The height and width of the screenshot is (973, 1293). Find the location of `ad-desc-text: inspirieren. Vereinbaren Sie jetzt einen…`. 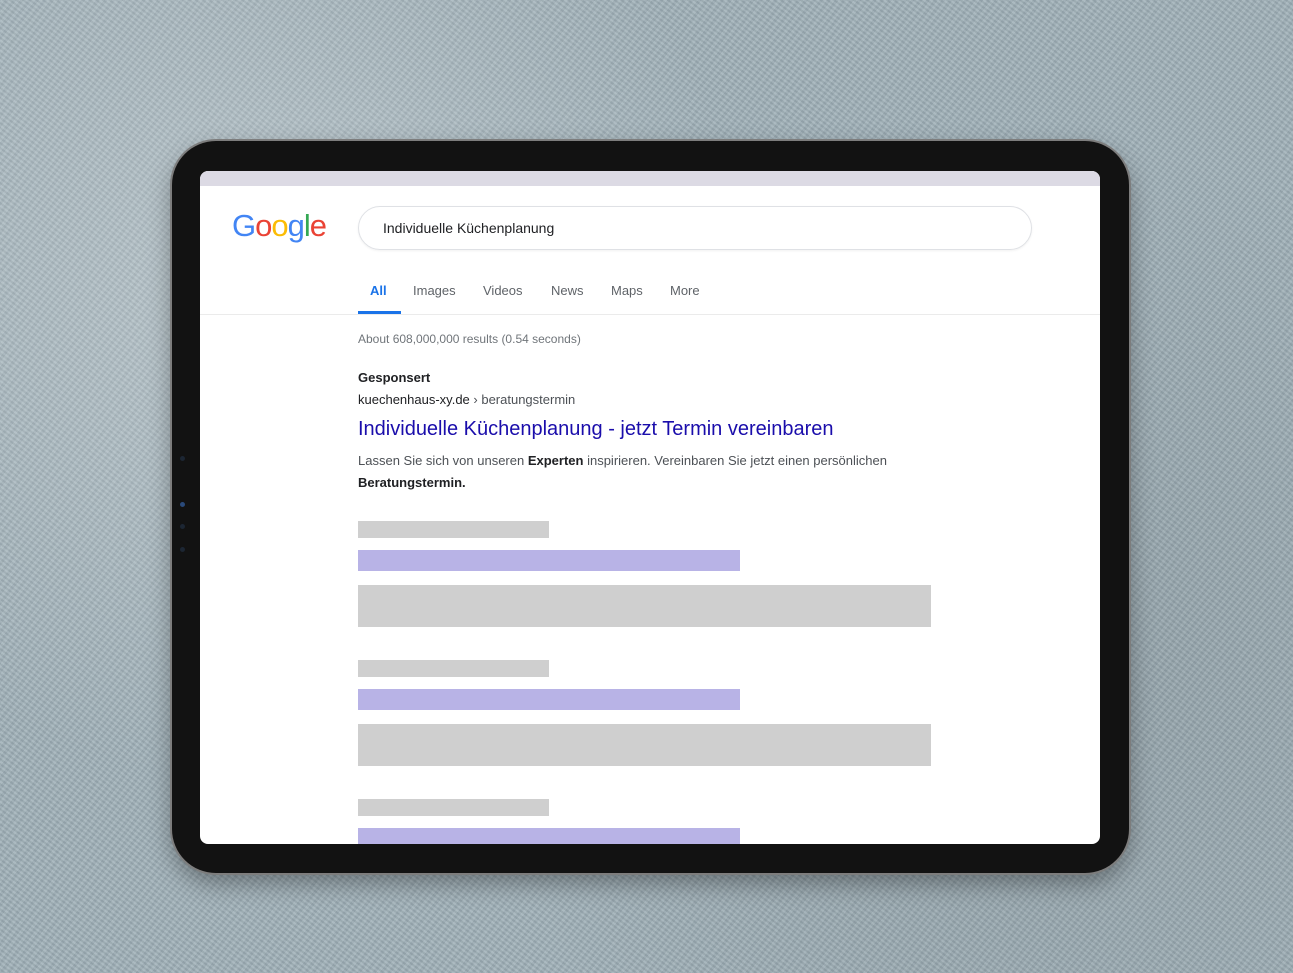

ad-desc-text: inspirieren. Vereinbaren Sie jetzt einen… is located at coordinates (735, 460).